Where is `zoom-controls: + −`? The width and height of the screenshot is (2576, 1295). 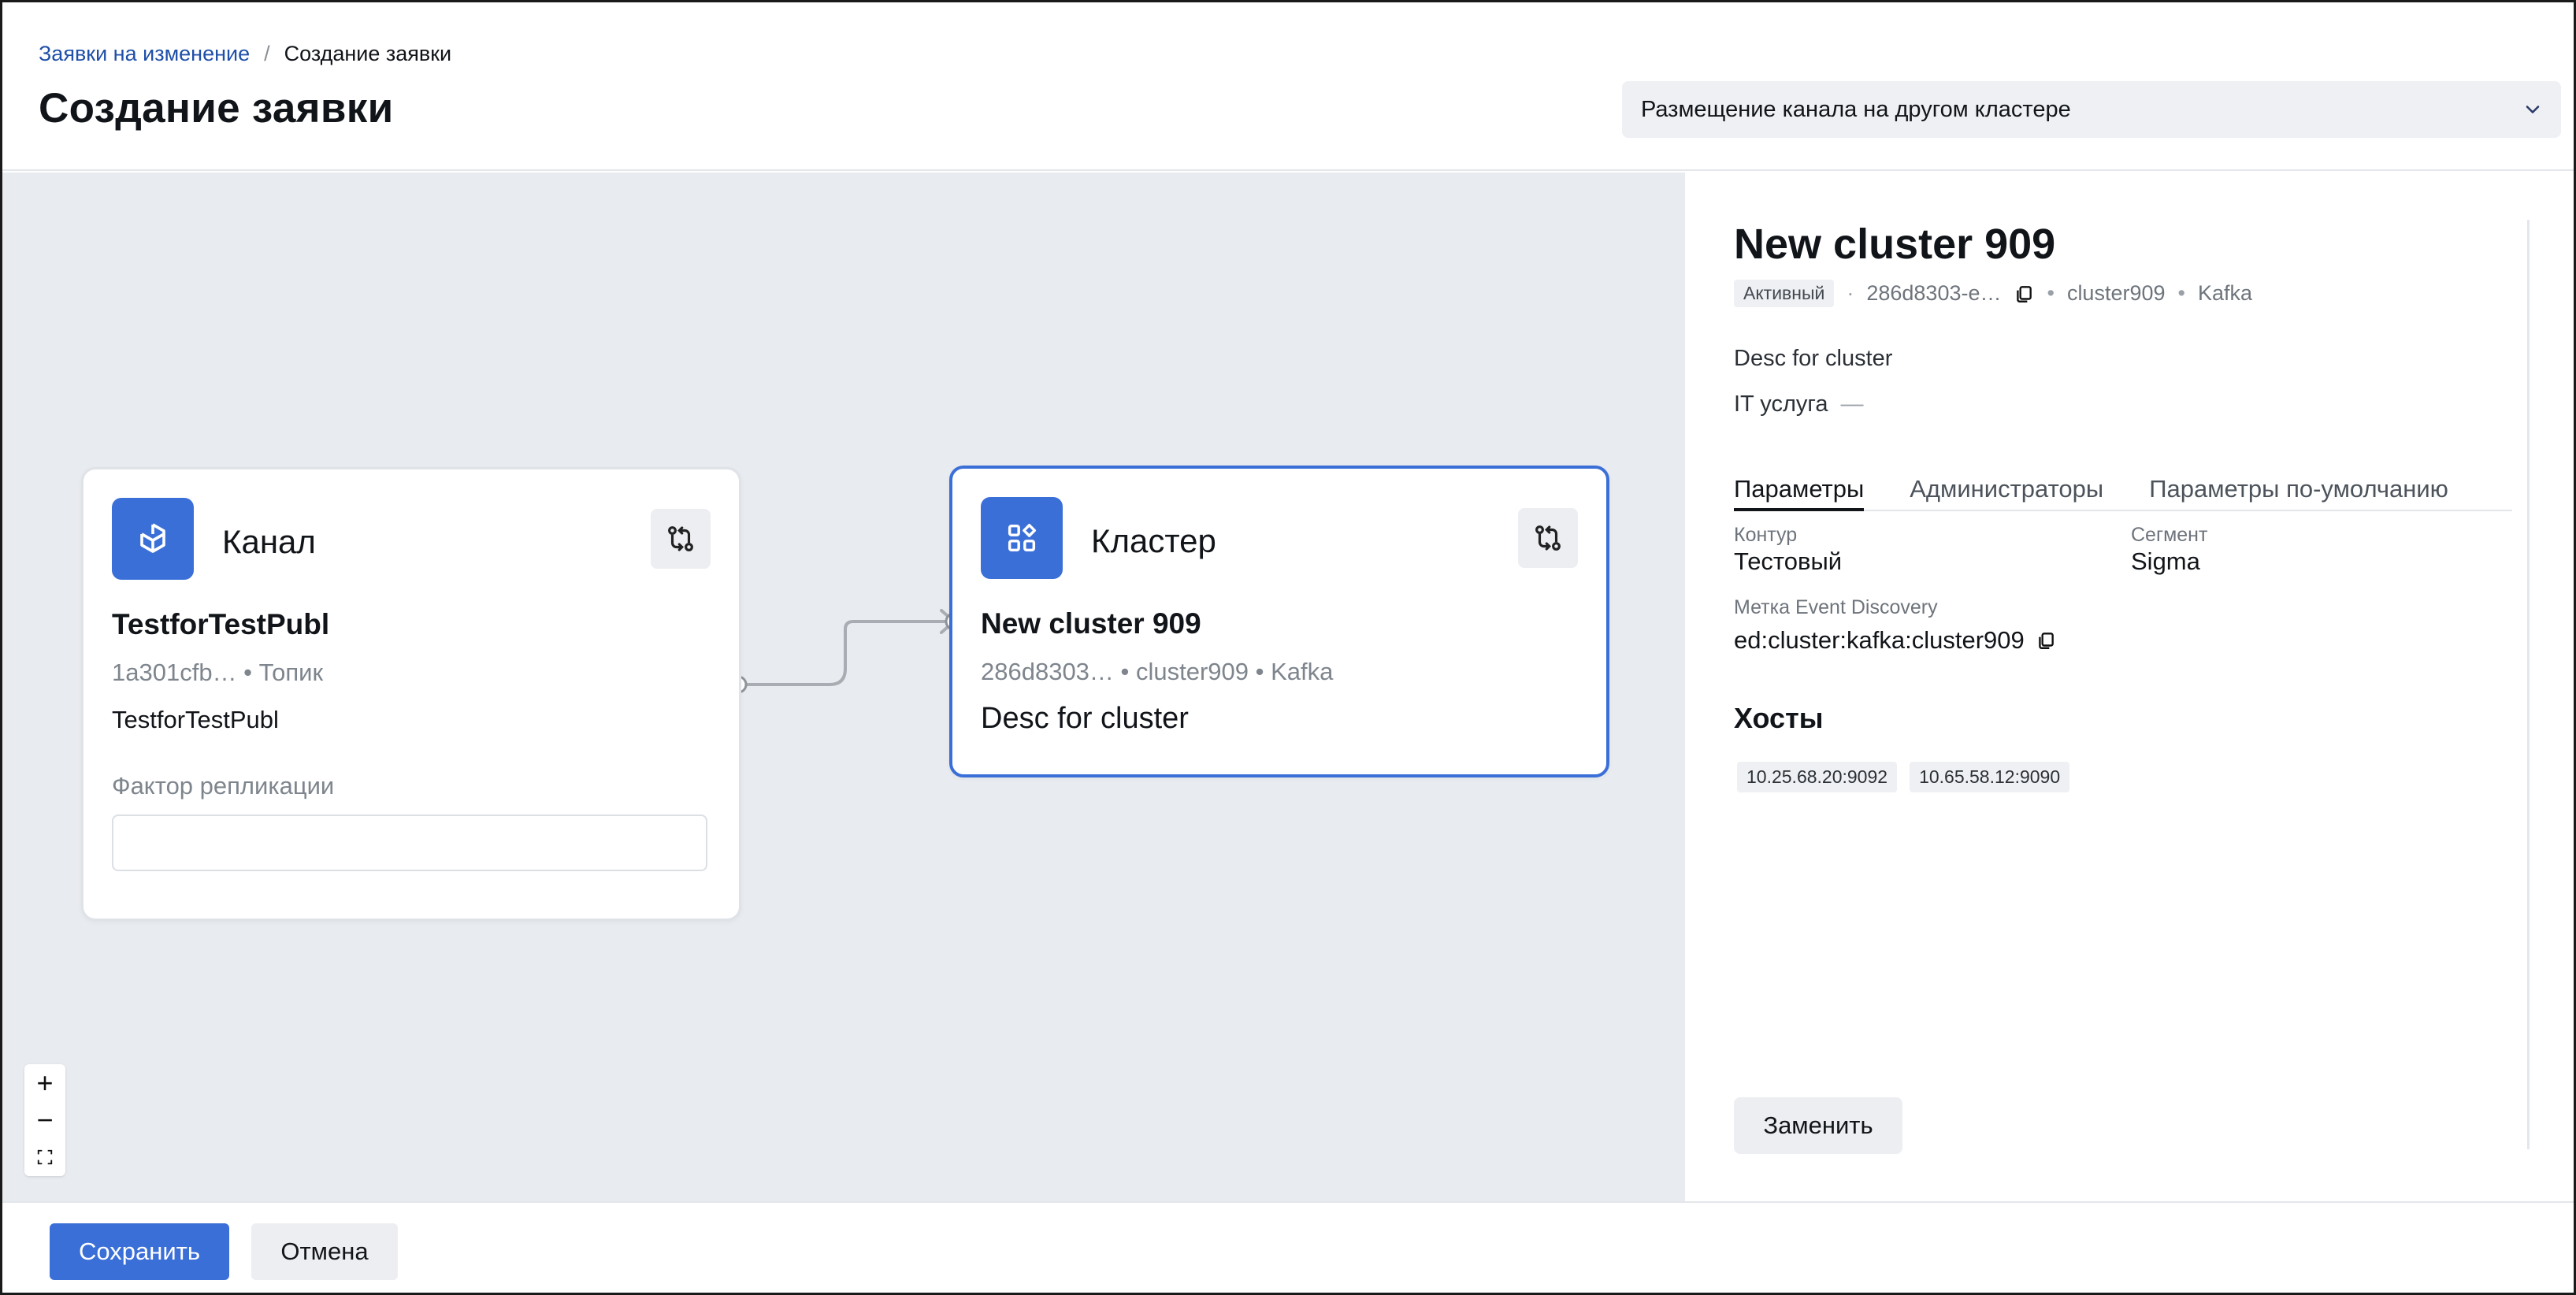 zoom-controls: + − is located at coordinates (44, 1120).